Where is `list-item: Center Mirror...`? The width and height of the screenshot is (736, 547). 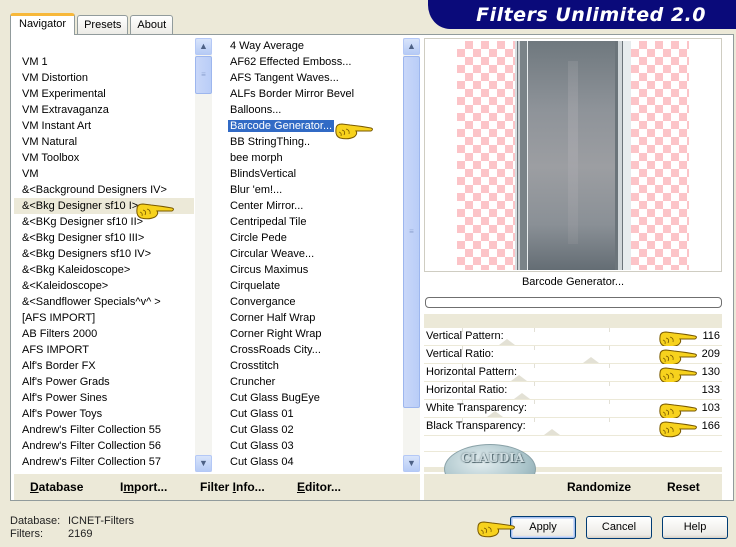 list-item: Center Mirror... is located at coordinates (313, 206).